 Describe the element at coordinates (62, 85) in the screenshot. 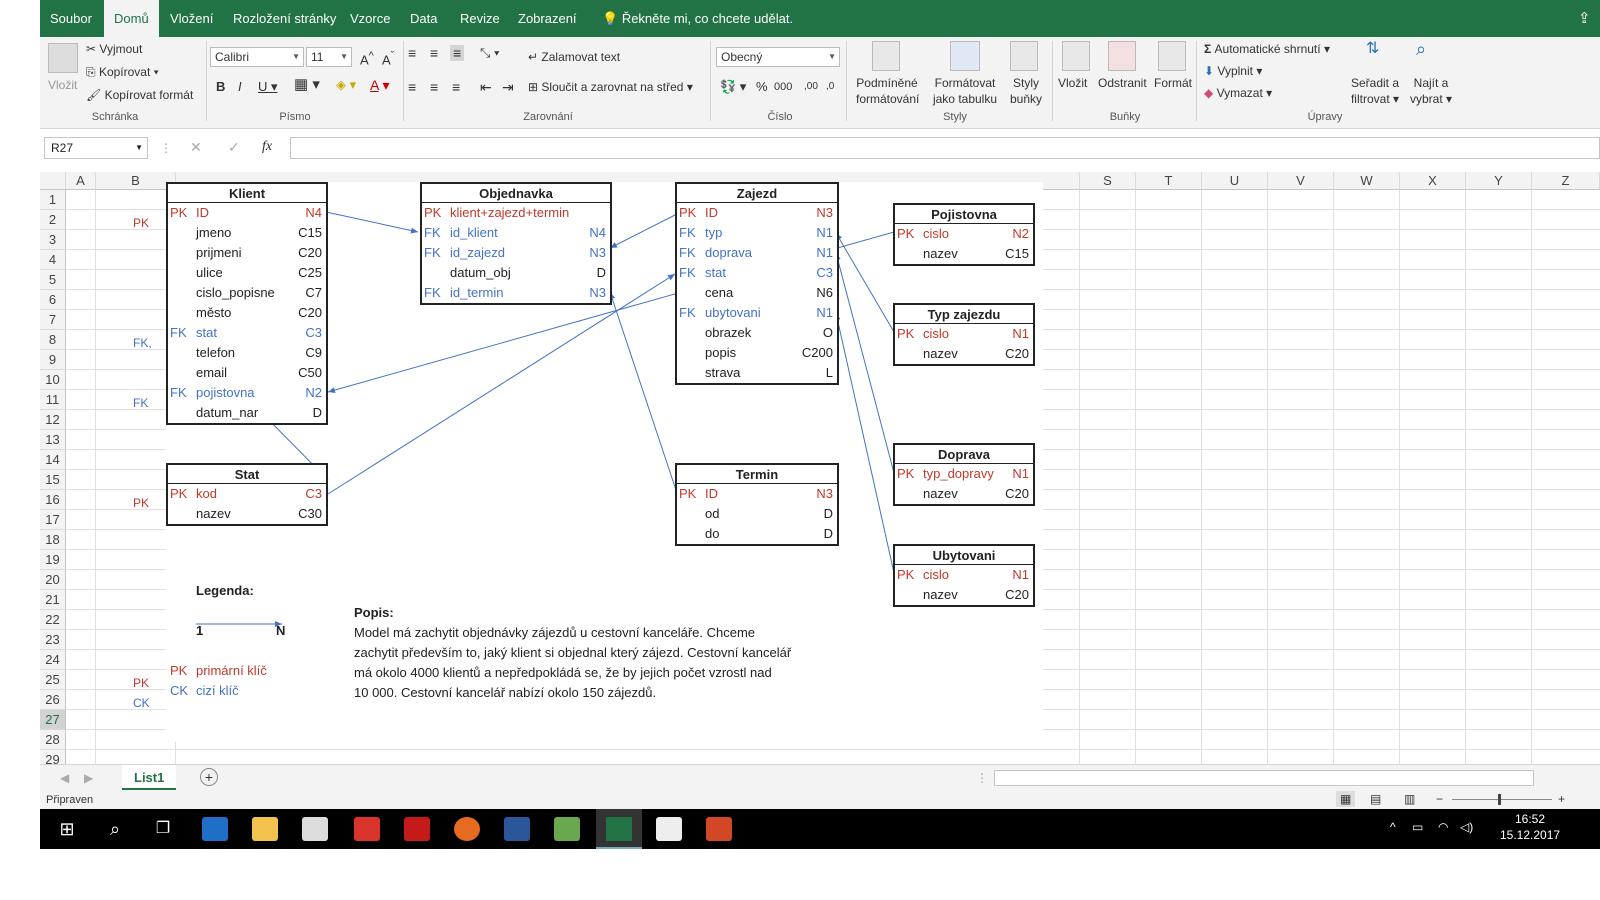

I see `paste-button: Vložit` at that location.